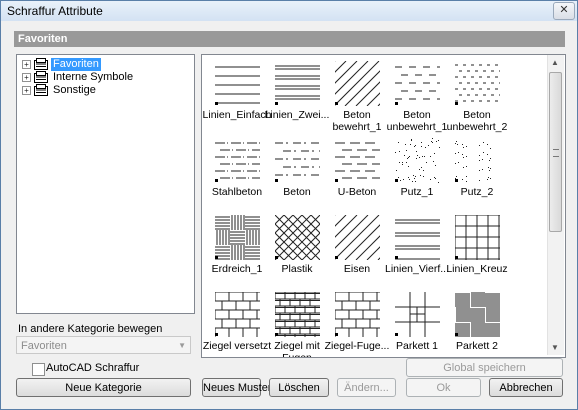  Describe the element at coordinates (477, 121) in the screenshot. I see `pattern-label: Beton unbewehrt_2` at that location.